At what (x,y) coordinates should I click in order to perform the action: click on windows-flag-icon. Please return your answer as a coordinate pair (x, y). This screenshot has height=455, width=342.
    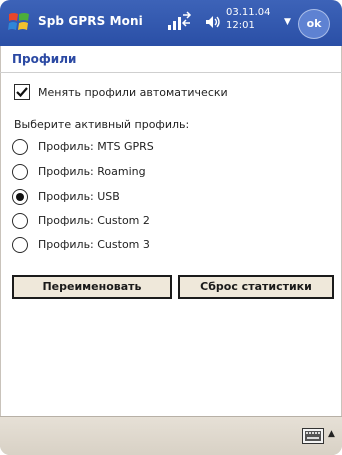
    Looking at the image, I should click on (19, 22).